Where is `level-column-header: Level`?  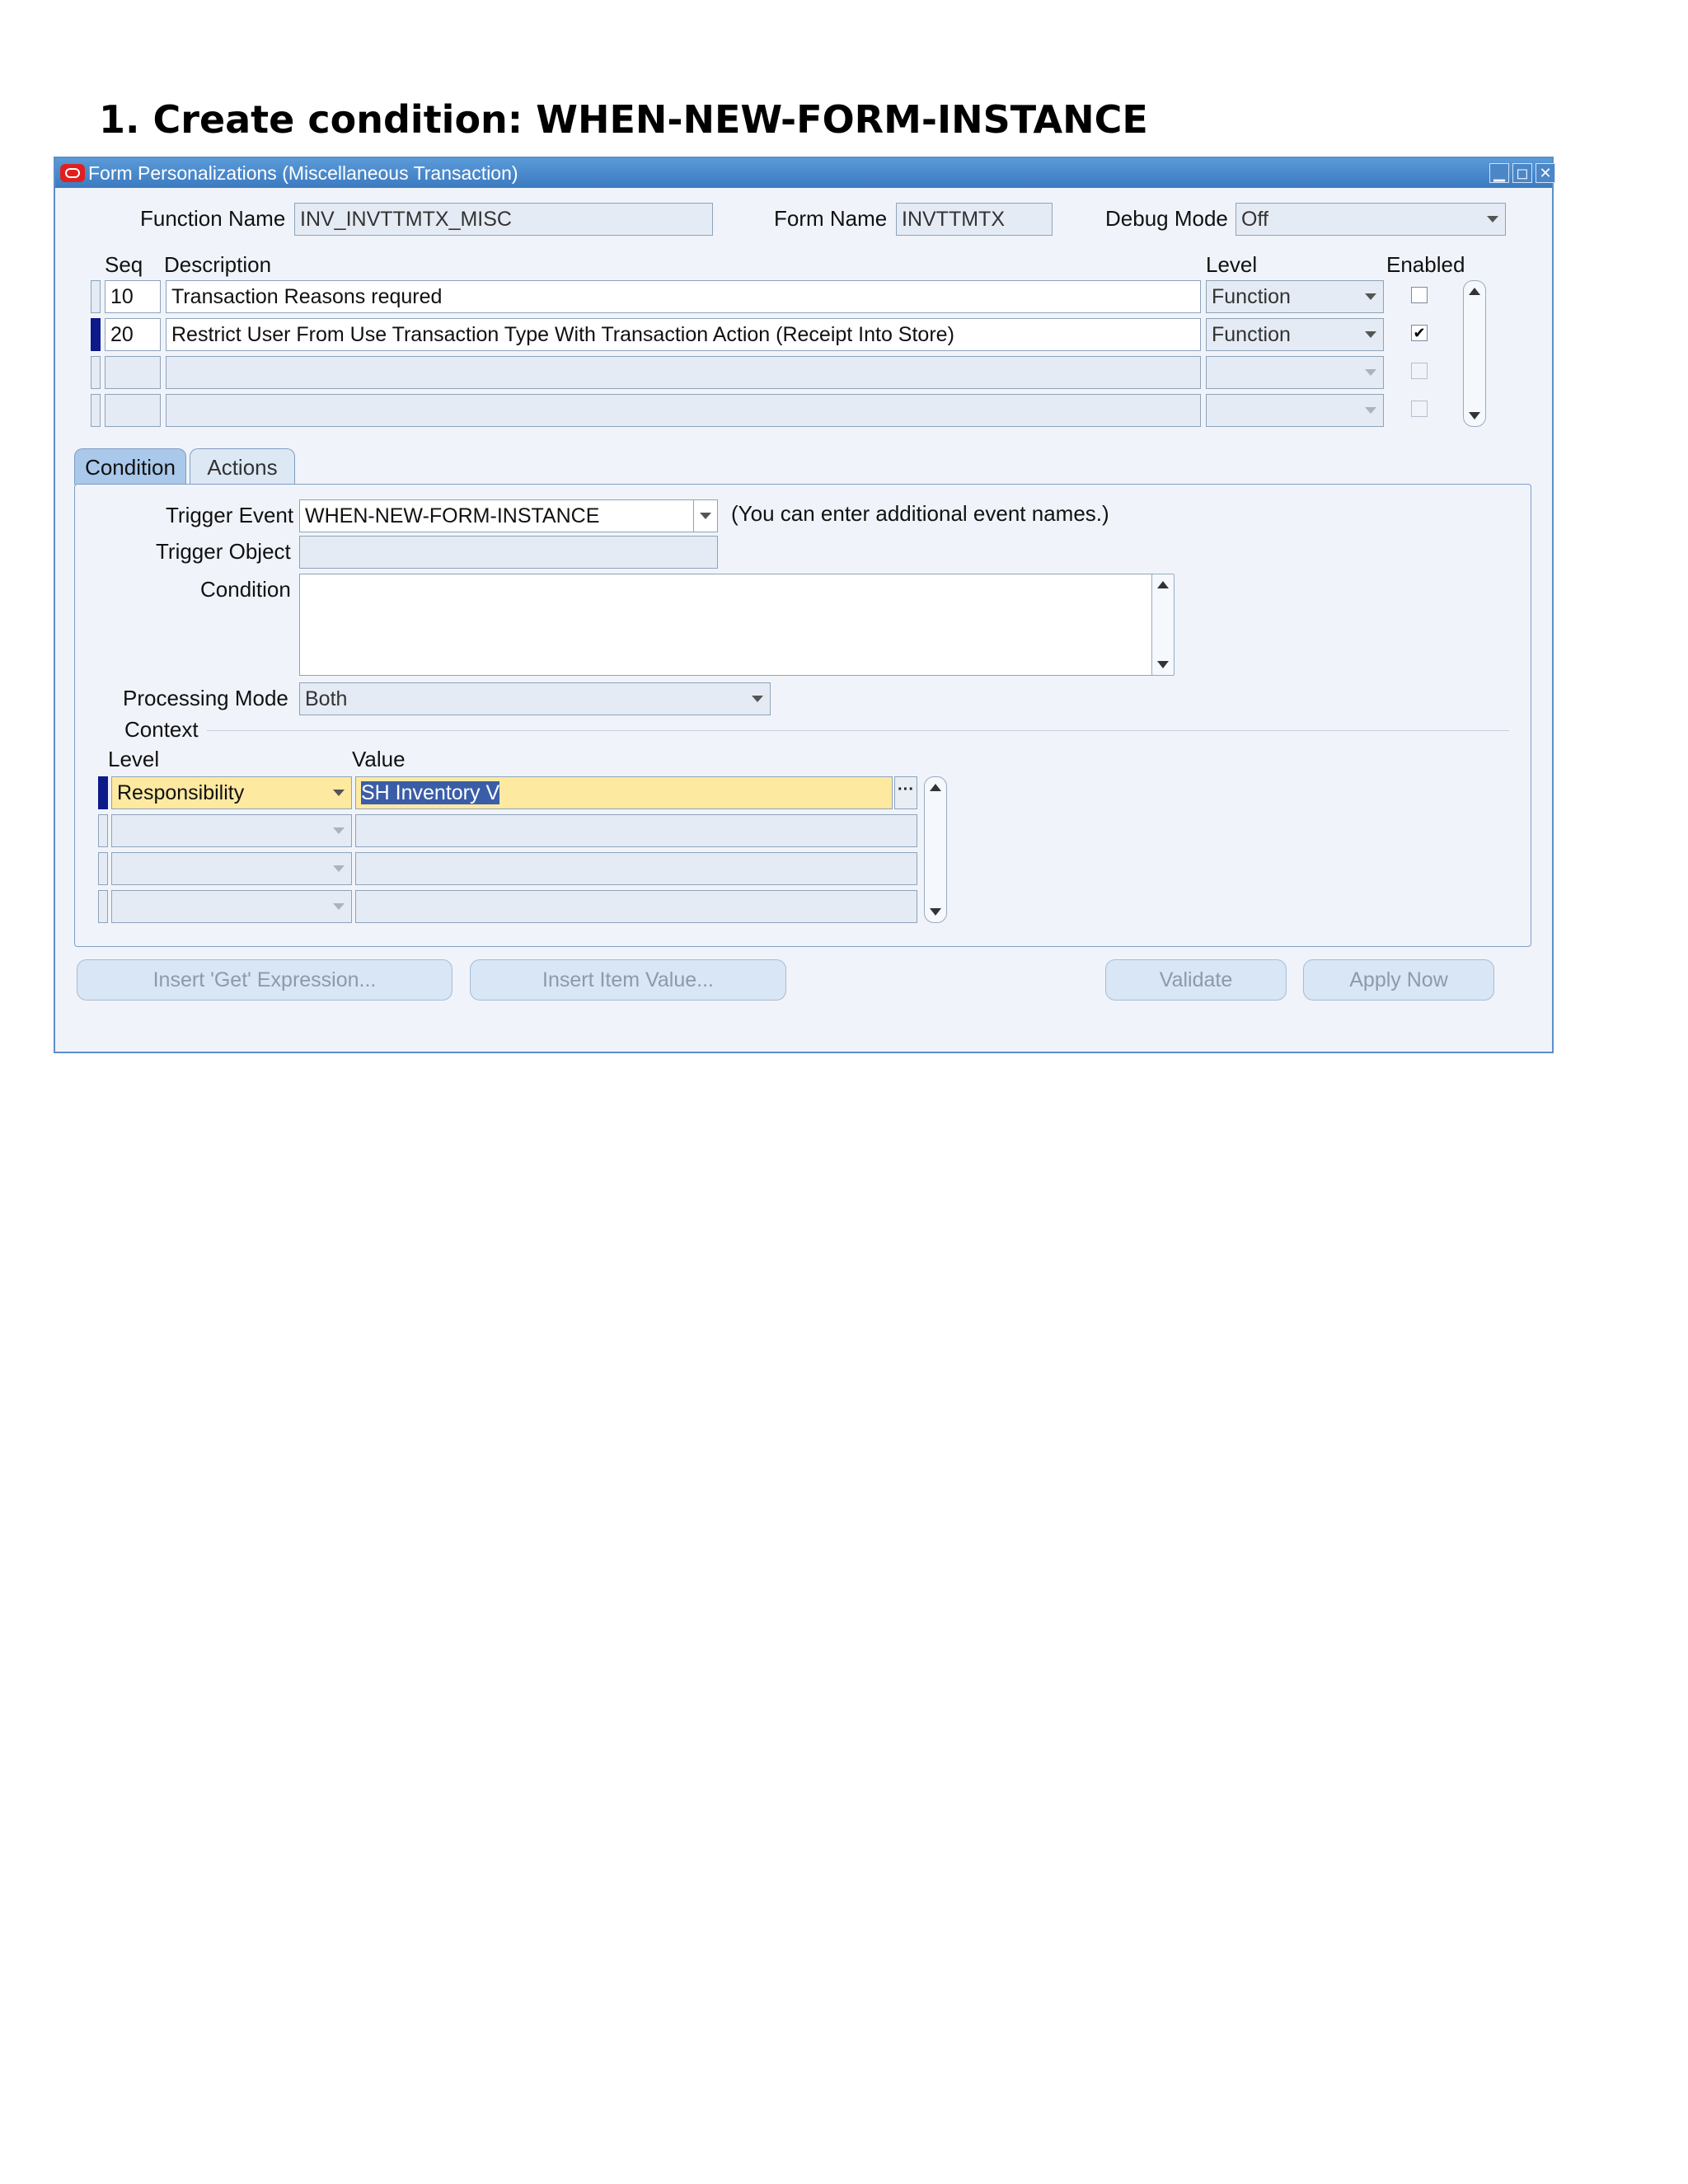 level-column-header: Level is located at coordinates (1232, 264).